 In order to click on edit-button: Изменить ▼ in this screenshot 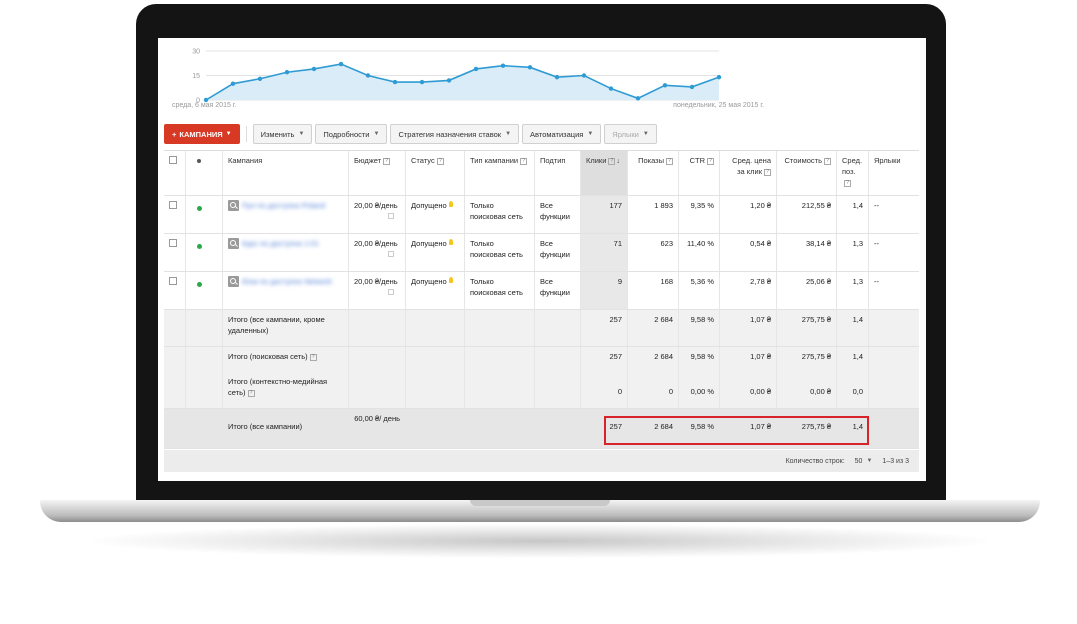, I will do `click(282, 134)`.